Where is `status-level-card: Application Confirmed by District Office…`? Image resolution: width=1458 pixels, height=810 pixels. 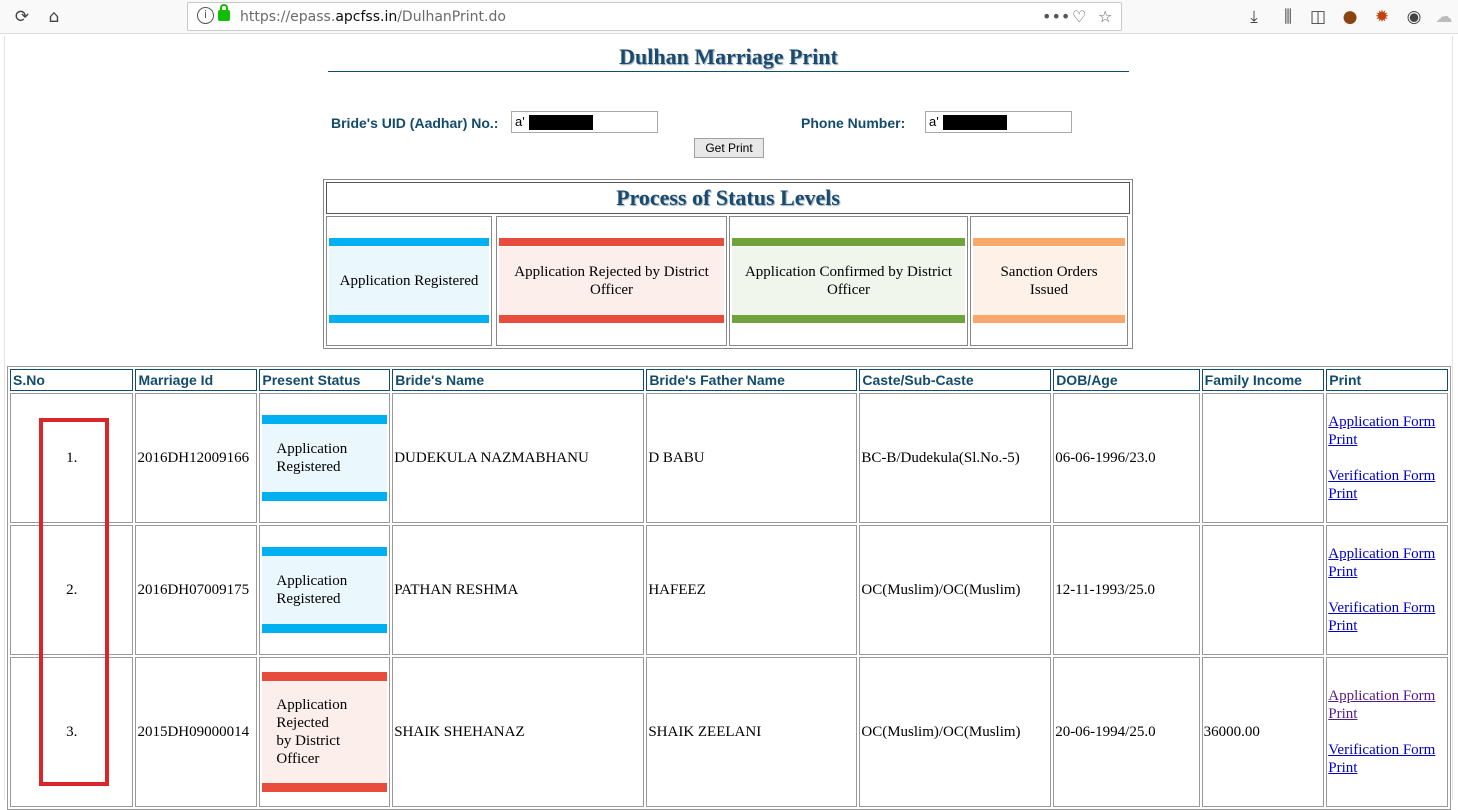
status-level-card: Application Confirmed by District Office… is located at coordinates (848, 281).